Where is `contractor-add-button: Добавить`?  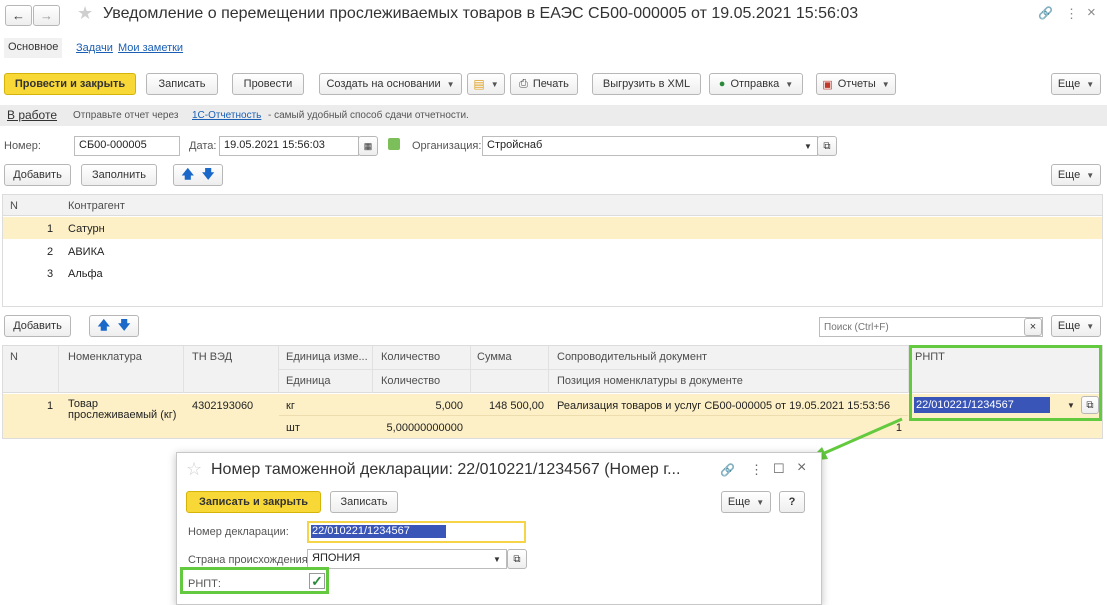 contractor-add-button: Добавить is located at coordinates (37, 175).